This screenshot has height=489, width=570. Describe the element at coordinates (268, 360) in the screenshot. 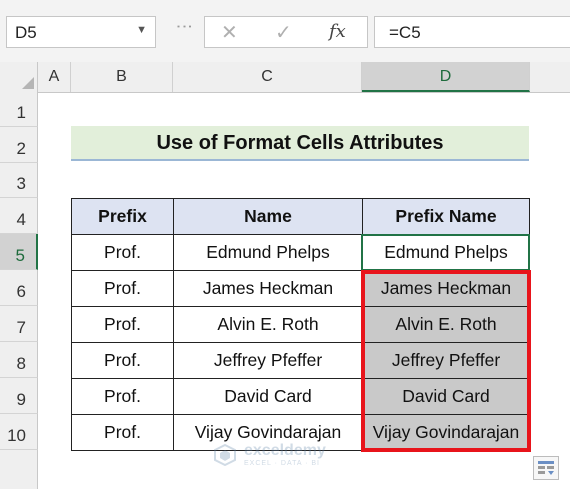

I see `name-cell: Jeffrey Pfeffer` at that location.